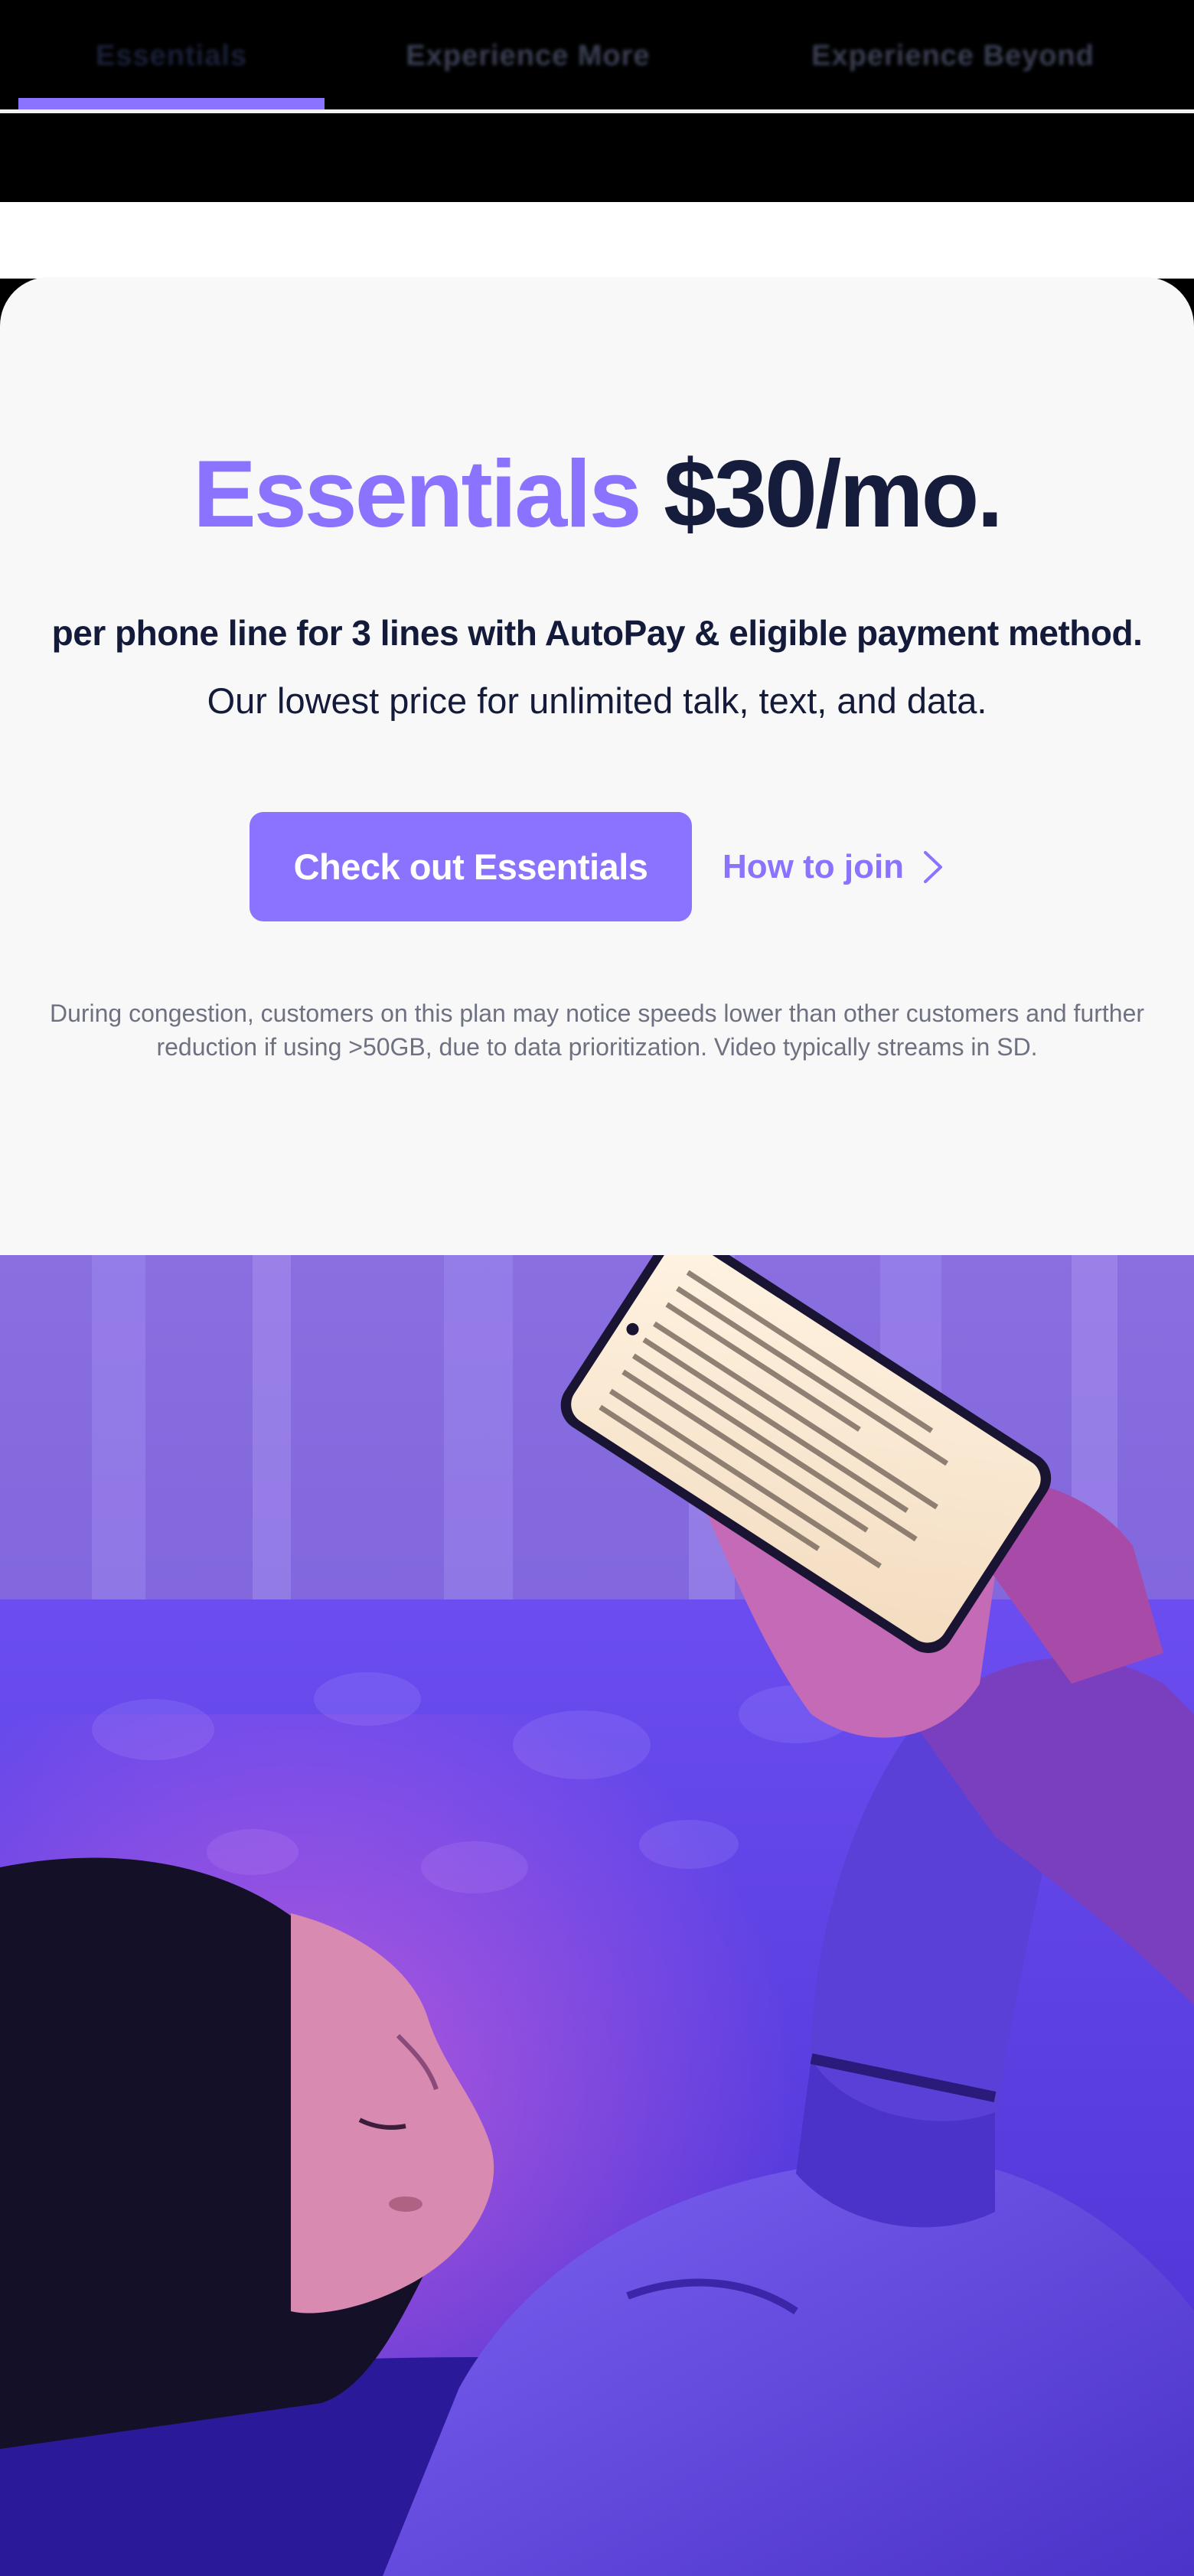 This screenshot has height=2576, width=1194. I want to click on plan-name: Essentials, so click(417, 494).